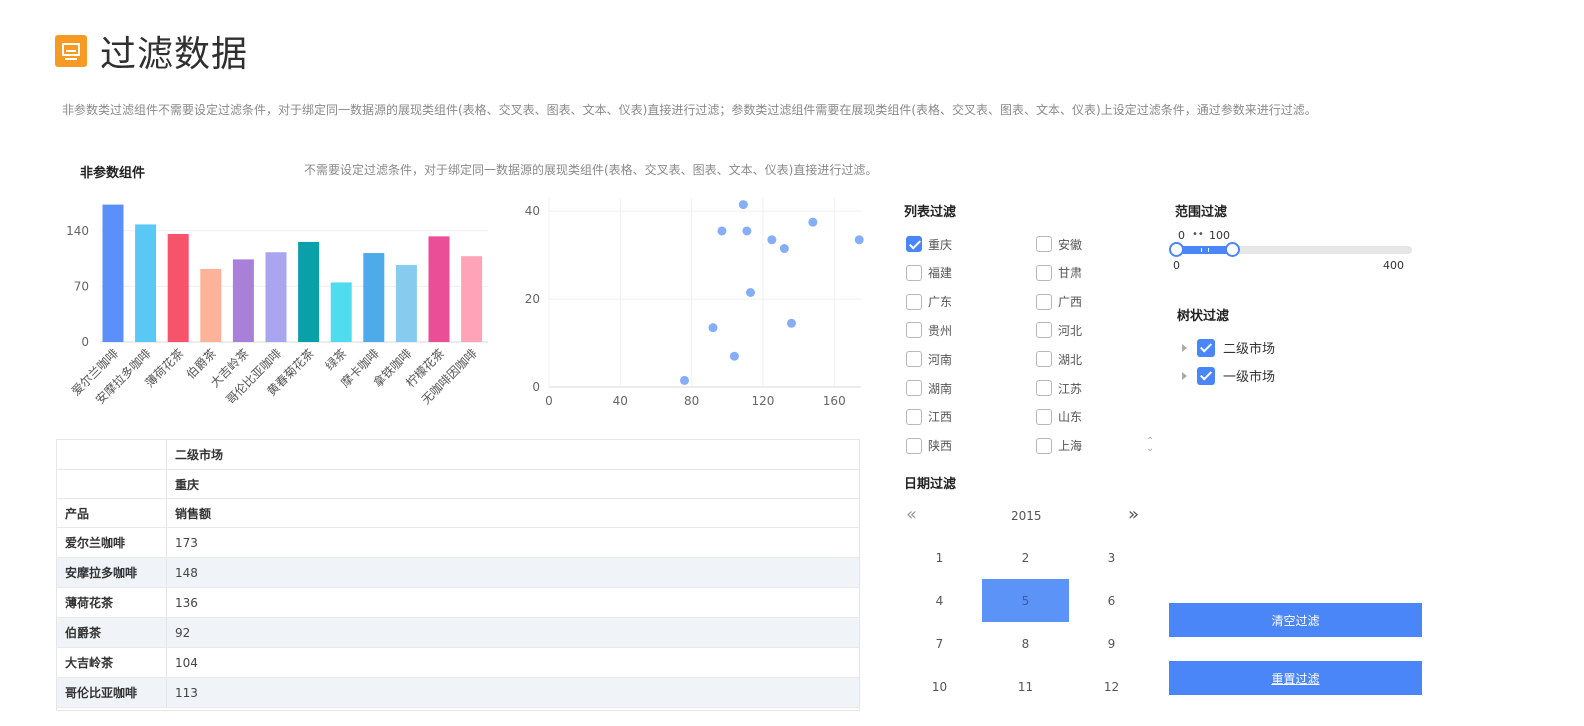 The image size is (1584, 726). I want to click on list-filter-option-label: 河北, so click(1070, 330).